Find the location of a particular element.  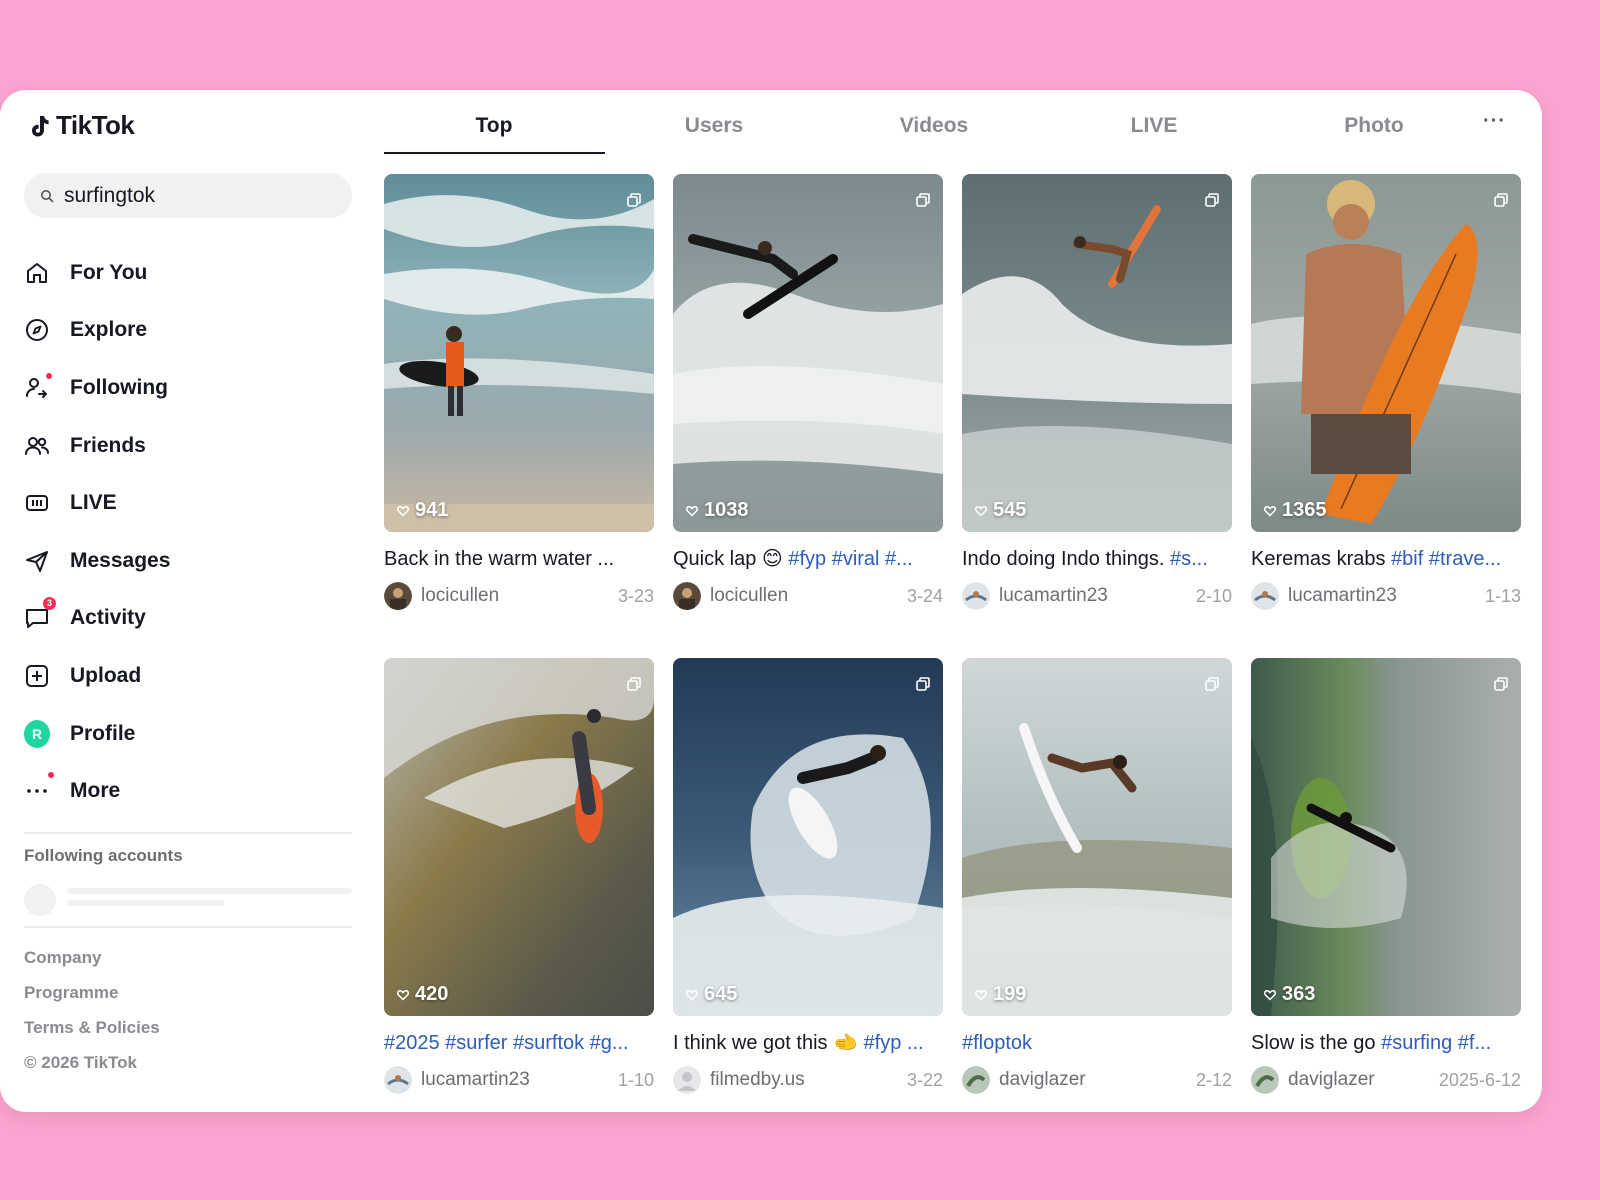

video-thumbnail: 1038 is located at coordinates (808, 353).